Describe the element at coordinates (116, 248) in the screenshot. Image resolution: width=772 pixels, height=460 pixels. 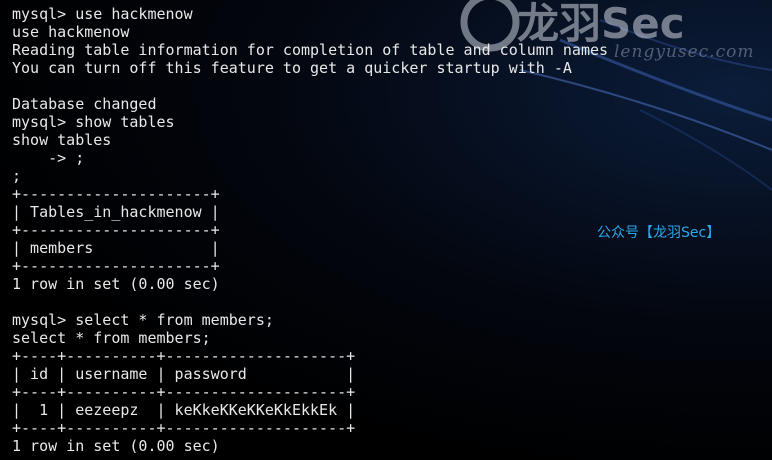
I see `terminal-line: | members |` at that location.